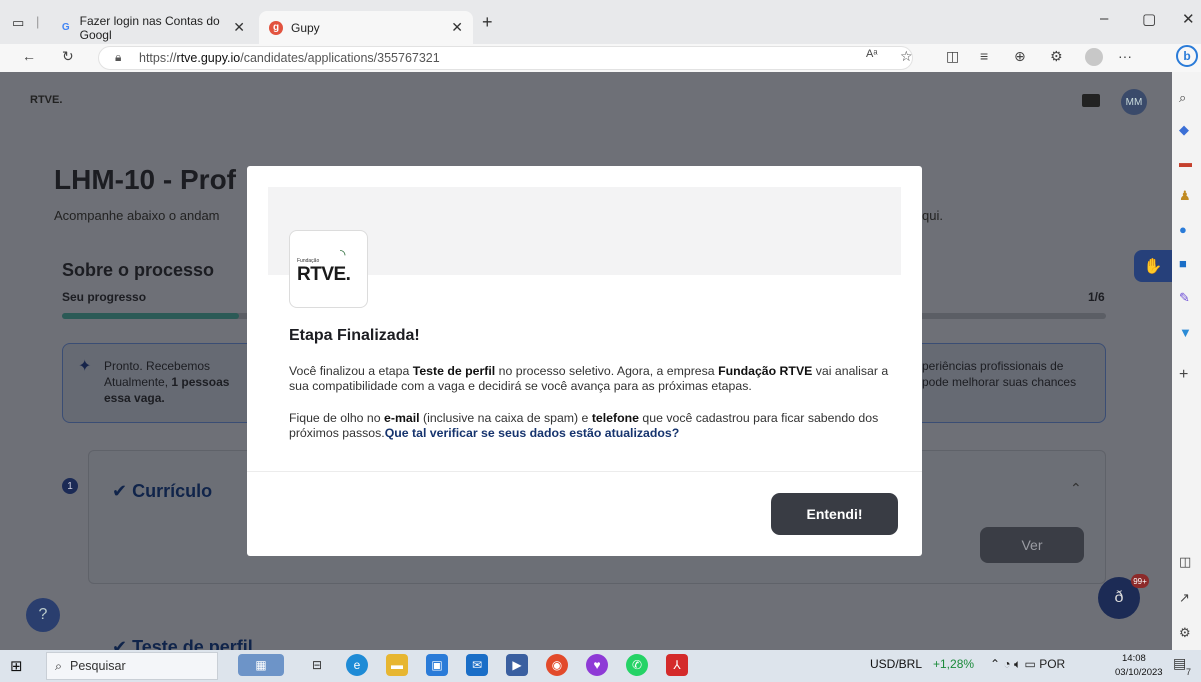  Describe the element at coordinates (996, 664) in the screenshot. I see `tray-chevron-icon: ⌃` at that location.